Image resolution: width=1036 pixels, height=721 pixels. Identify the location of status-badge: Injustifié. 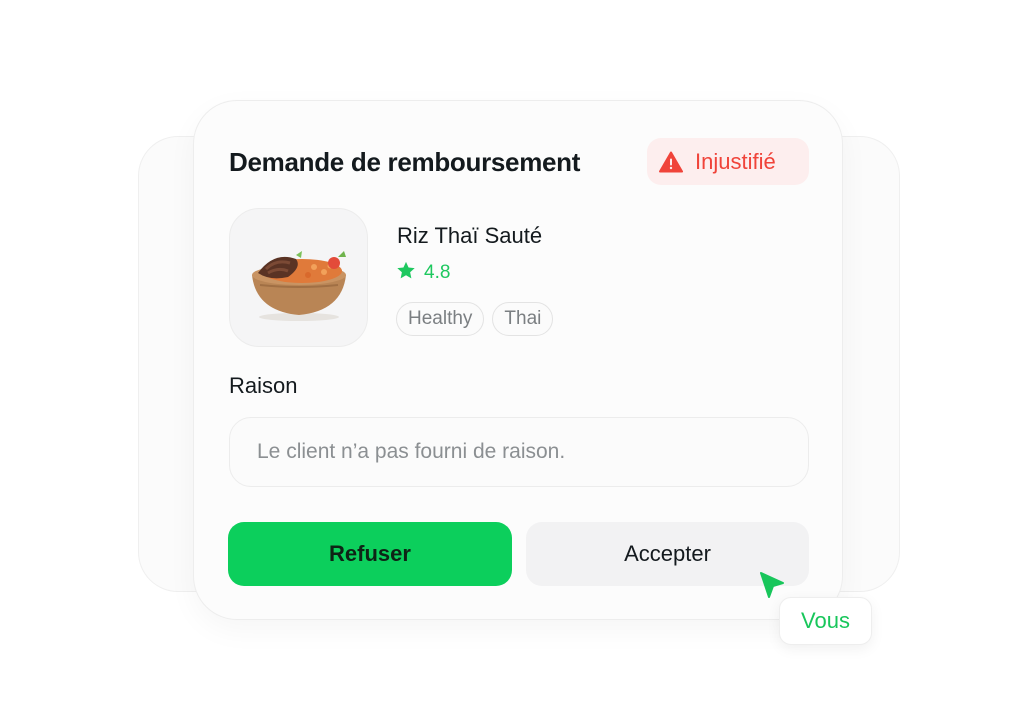
(728, 161).